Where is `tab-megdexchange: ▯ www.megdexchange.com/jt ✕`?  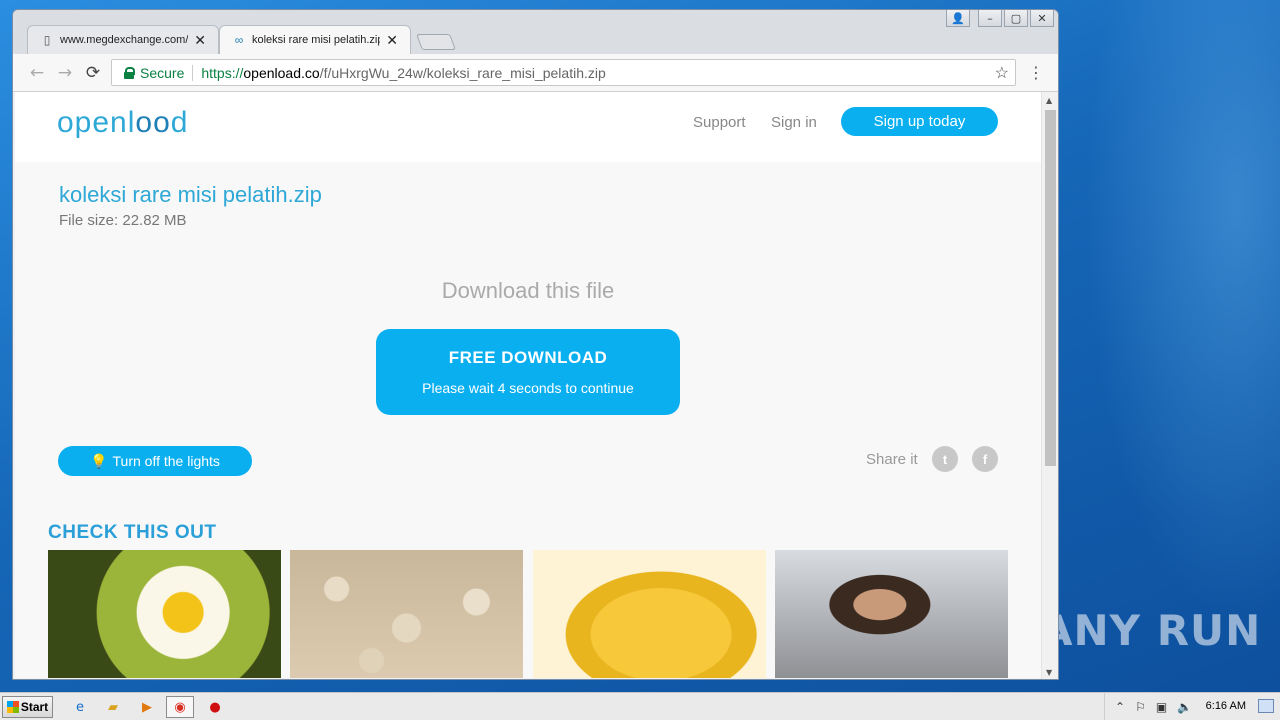 tab-megdexchange: ▯ www.megdexchange.com/jt ✕ is located at coordinates (123, 39).